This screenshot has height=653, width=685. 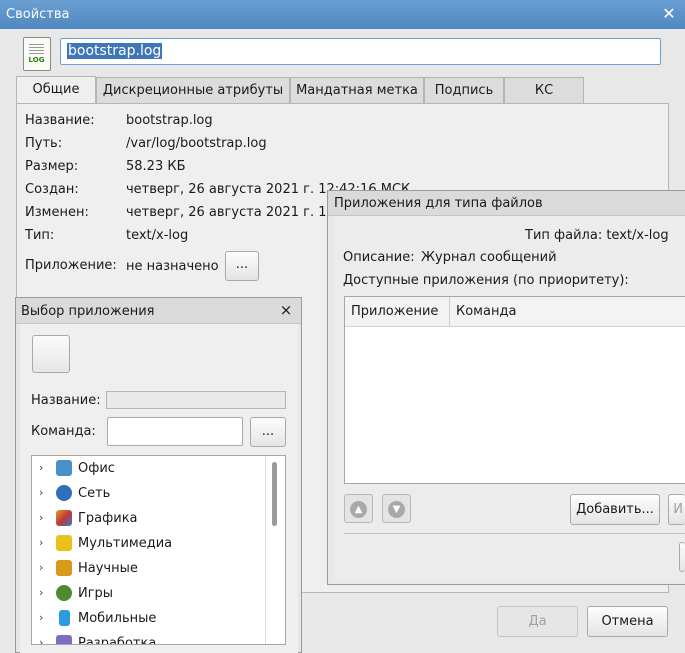 What do you see at coordinates (71, 265) in the screenshot?
I see `application-label: Приложение:` at bounding box center [71, 265].